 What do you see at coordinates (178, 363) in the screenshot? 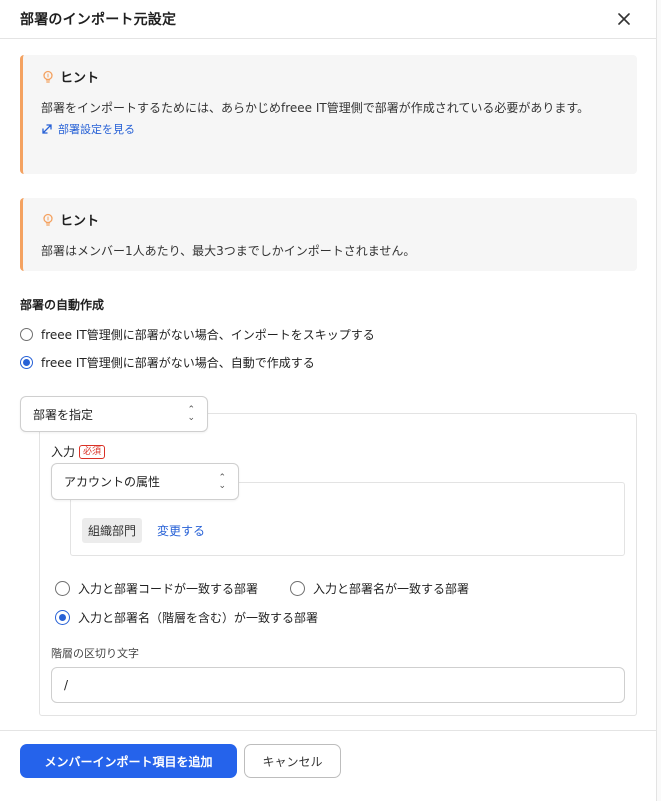
I see `auto-create-option-label: freee IT管理側に部署がない場合、自動で作成する` at bounding box center [178, 363].